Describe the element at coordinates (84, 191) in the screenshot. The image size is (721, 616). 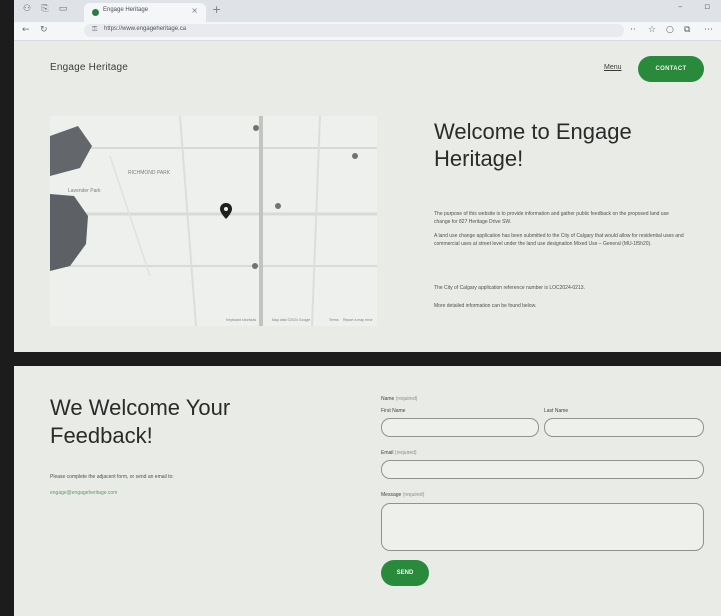
I see `map-label-park: Lavender Park` at that location.